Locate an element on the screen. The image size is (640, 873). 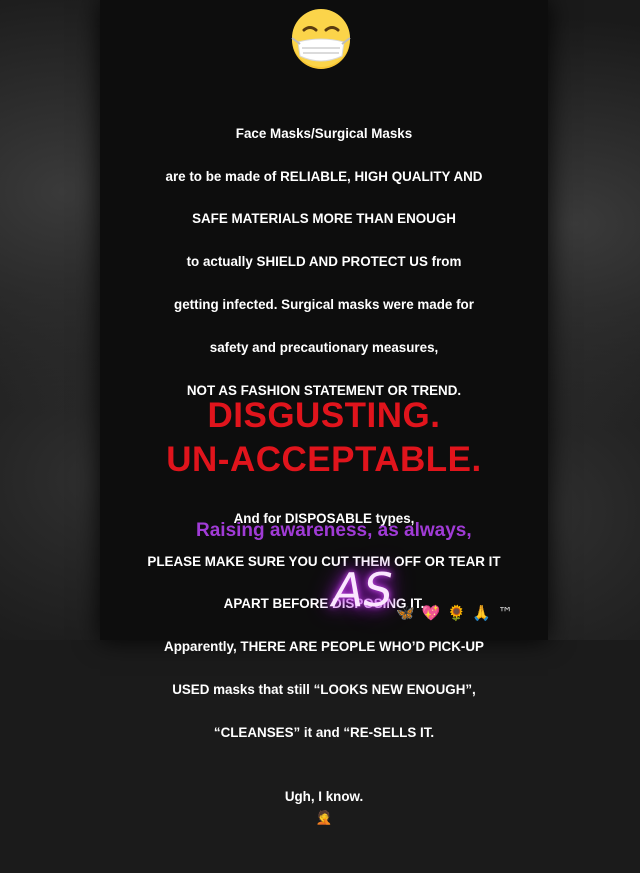
text-line: SAFE MATERIALS MORE THAN ENOUGH is located at coordinates (324, 219).